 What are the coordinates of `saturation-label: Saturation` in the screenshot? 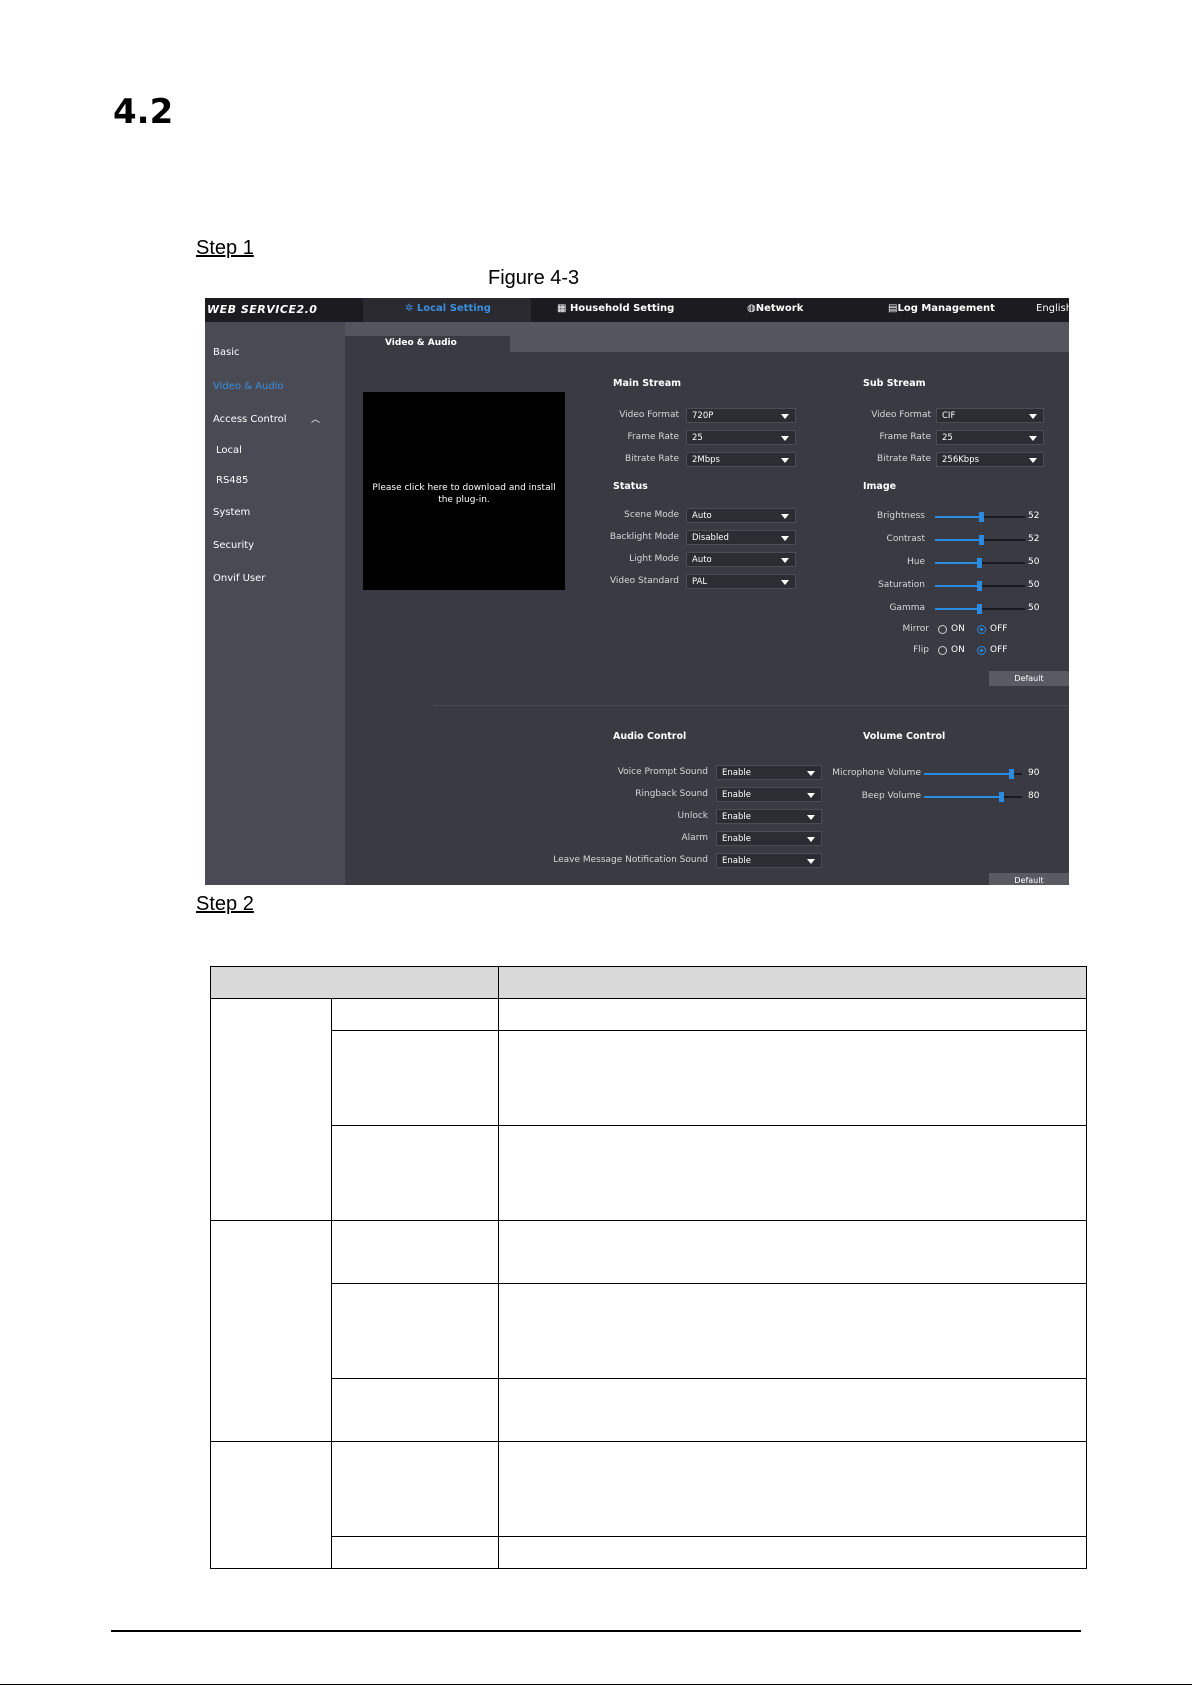 It's located at (901, 585).